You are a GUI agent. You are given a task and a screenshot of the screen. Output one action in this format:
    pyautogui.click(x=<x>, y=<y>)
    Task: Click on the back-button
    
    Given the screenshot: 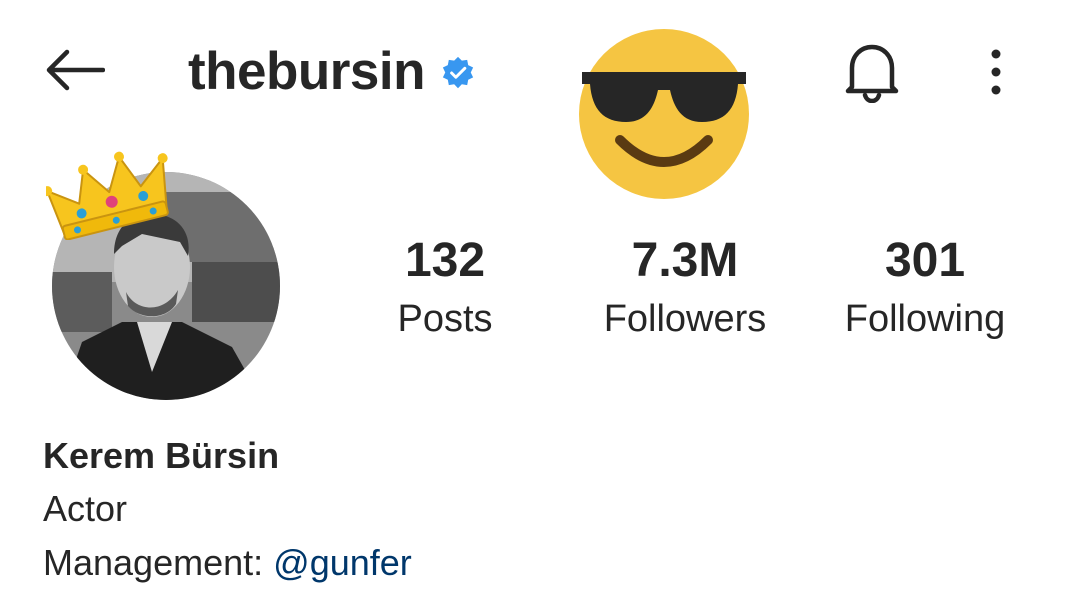 What is the action you would take?
    pyautogui.click(x=74, y=70)
    